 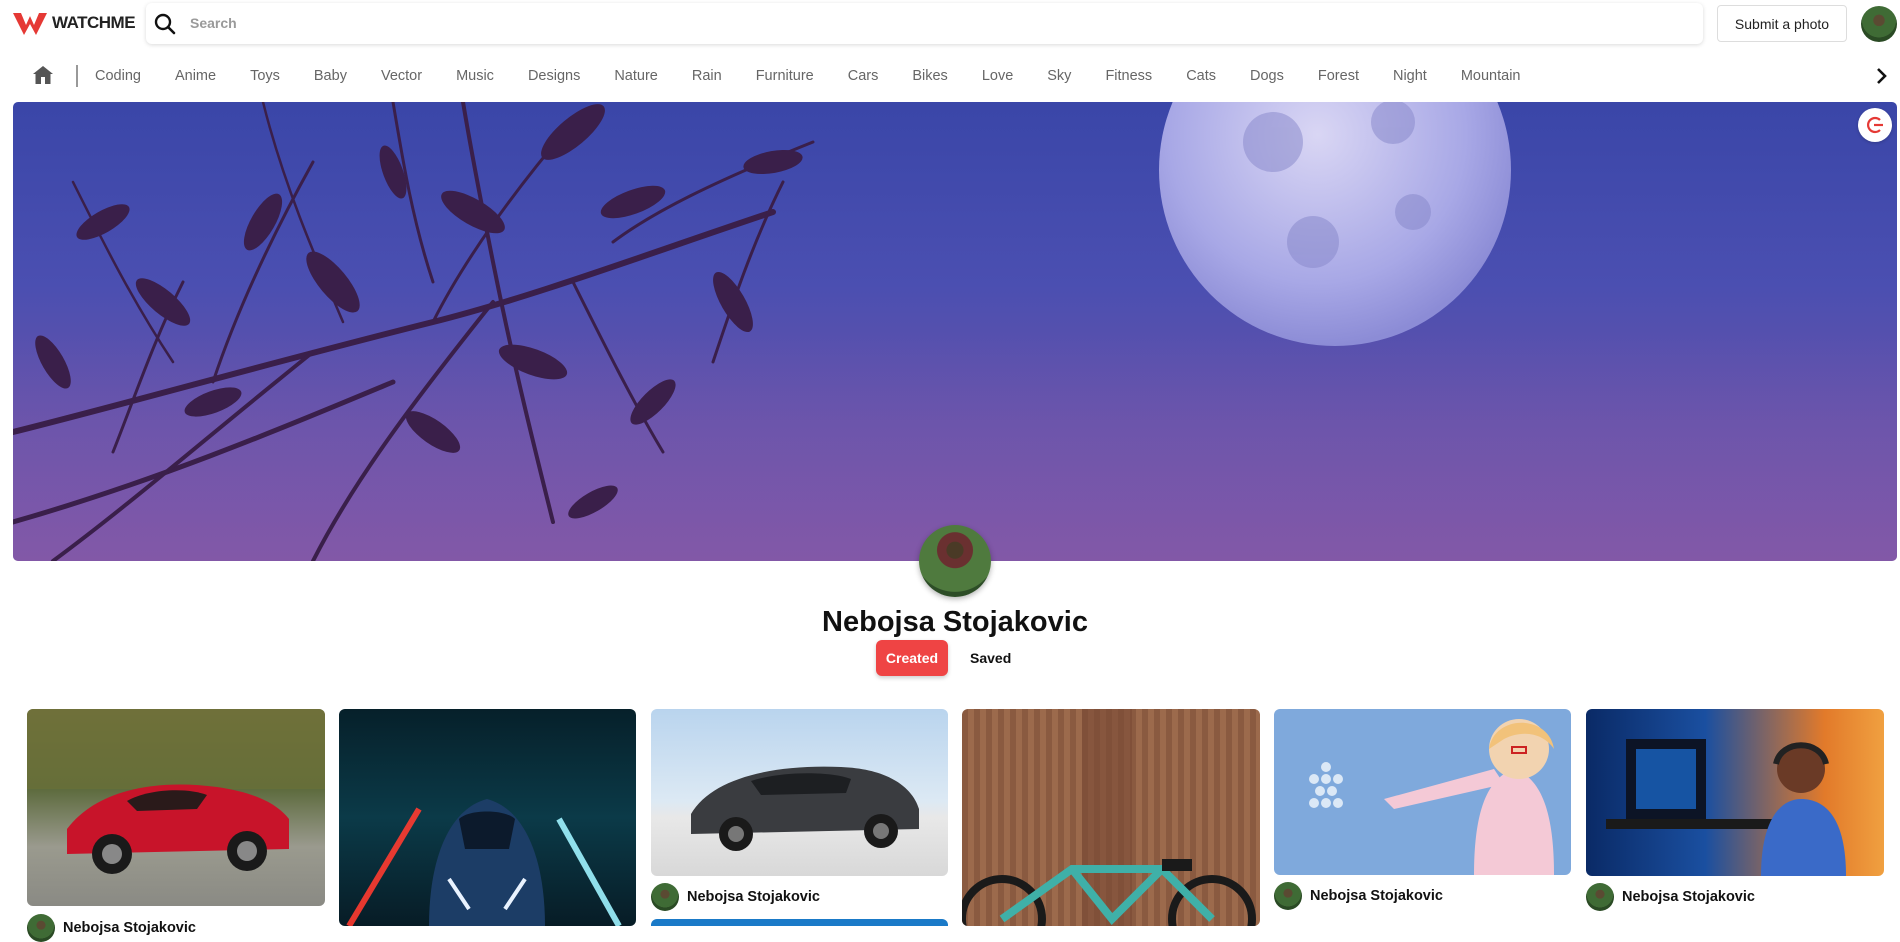 I want to click on top-bar: WATCHME Submit a photo, so click(x=950, y=24).